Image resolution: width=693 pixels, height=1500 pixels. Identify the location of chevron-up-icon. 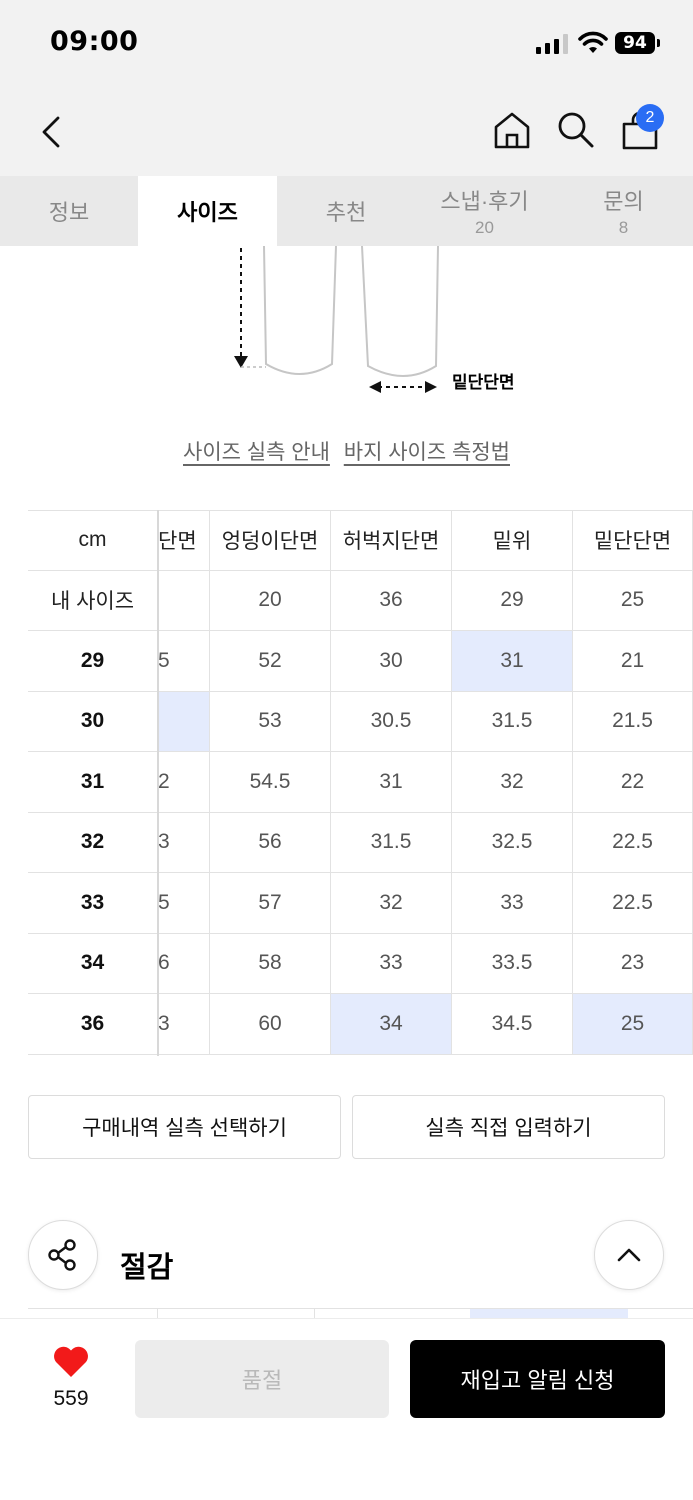
(629, 1255).